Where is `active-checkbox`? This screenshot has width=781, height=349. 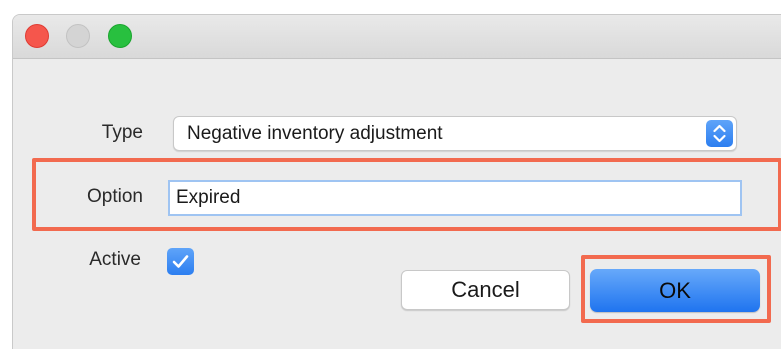
active-checkbox is located at coordinates (180, 261).